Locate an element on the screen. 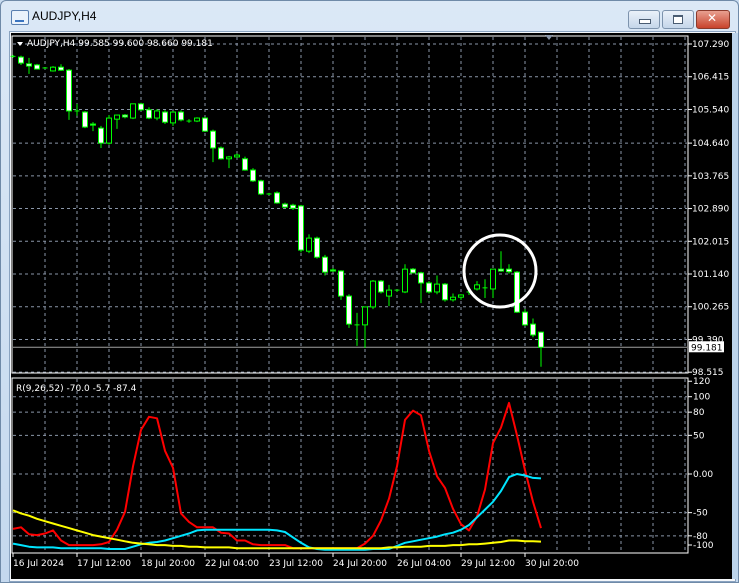 The width and height of the screenshot is (739, 583). indicator-axis-label: 100 is located at coordinates (701, 398).